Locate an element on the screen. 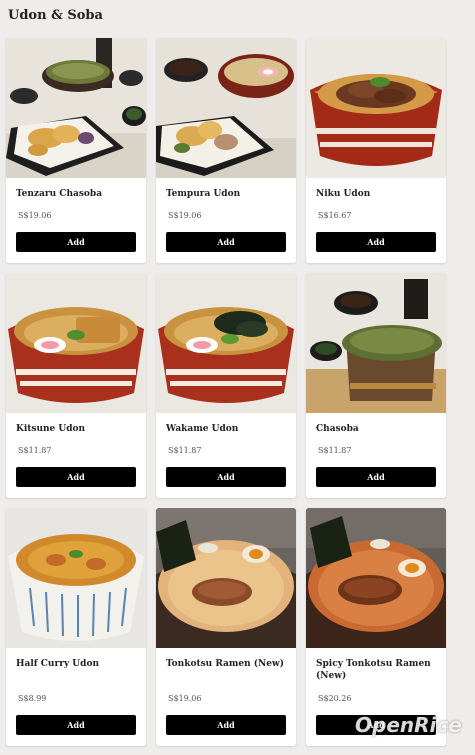  spicy-tonkotsu-ramen-photo is located at coordinates (376, 578).